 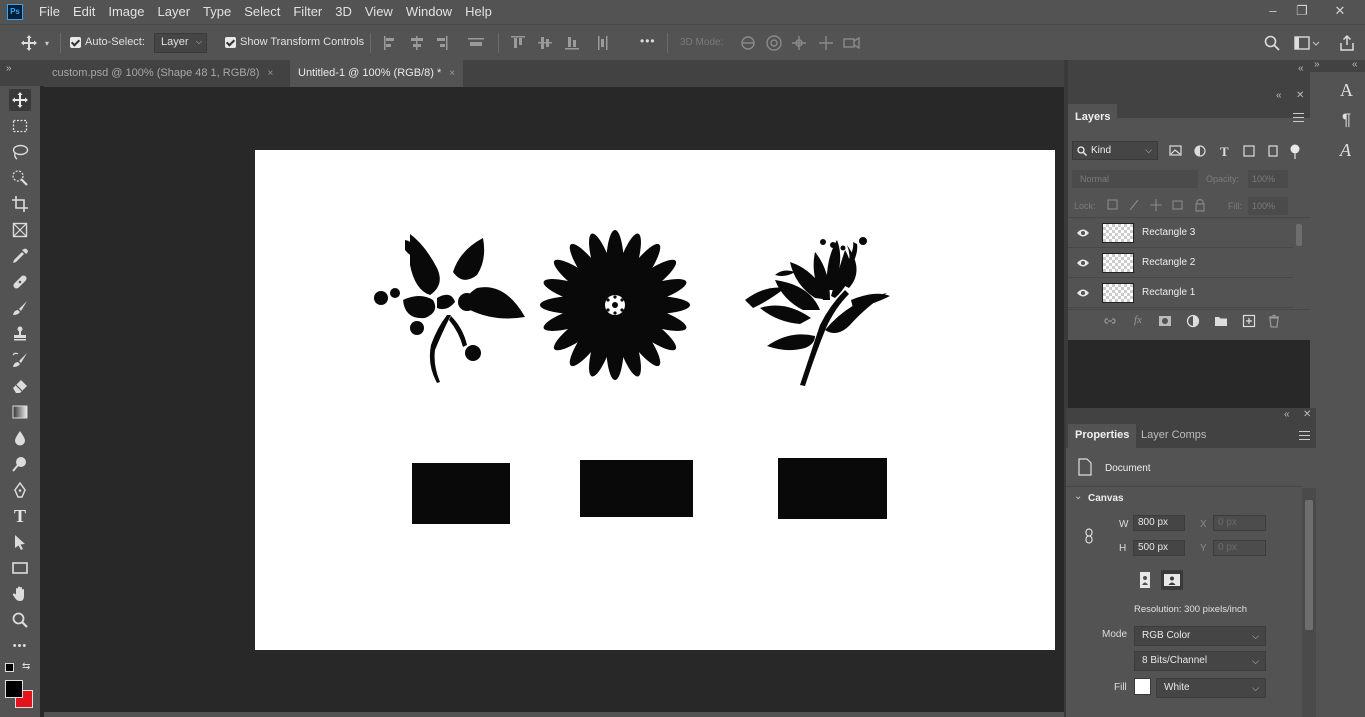 I want to click on move-tool-preset-icon, so click(x=29, y=43).